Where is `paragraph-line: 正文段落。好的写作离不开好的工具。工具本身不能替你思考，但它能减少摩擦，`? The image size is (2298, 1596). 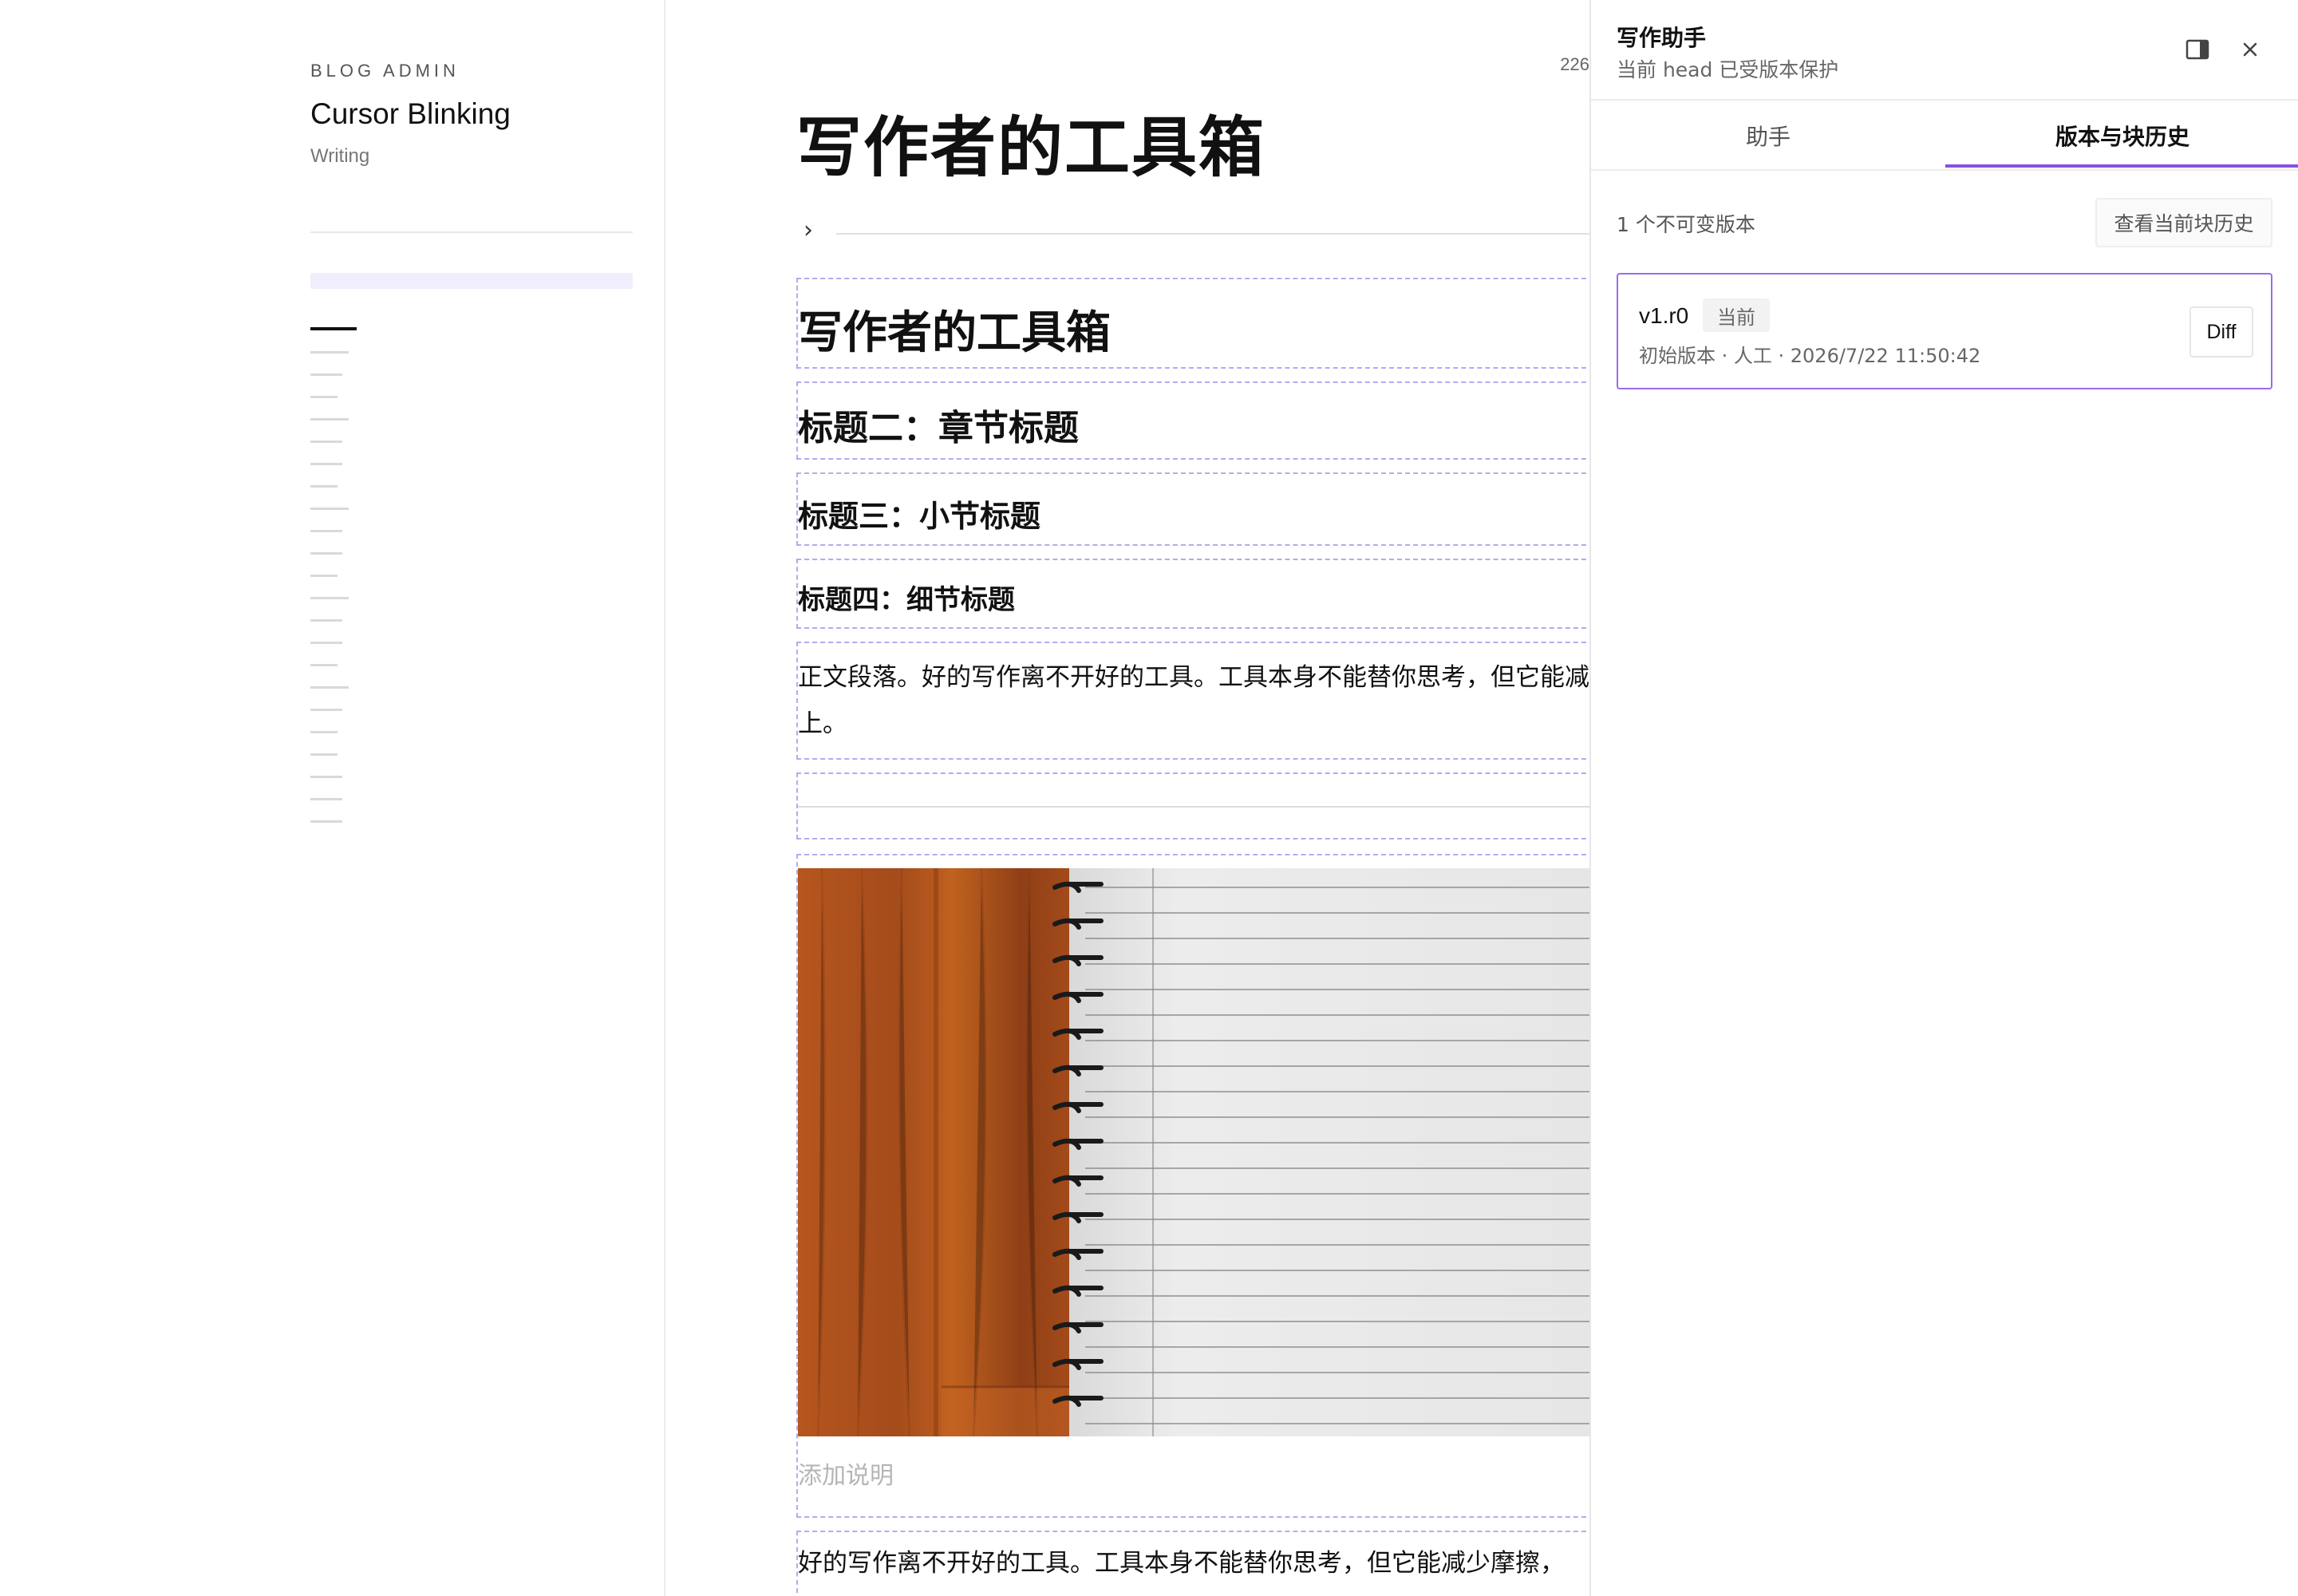 paragraph-line: 正文段落。好的写作离不开好的工具。工具本身不能替你思考，但它能减少摩擦， is located at coordinates (1194, 677).